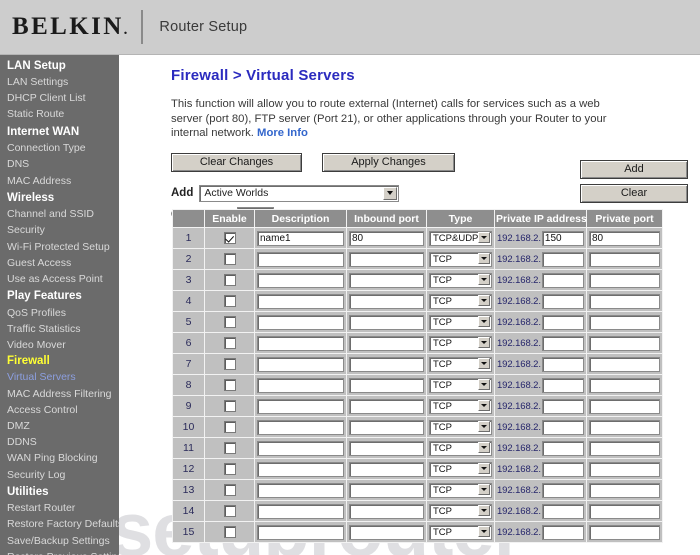 This screenshot has width=700, height=555. Describe the element at coordinates (386, 238) in the screenshot. I see `inbound-port-input: 80` at that location.